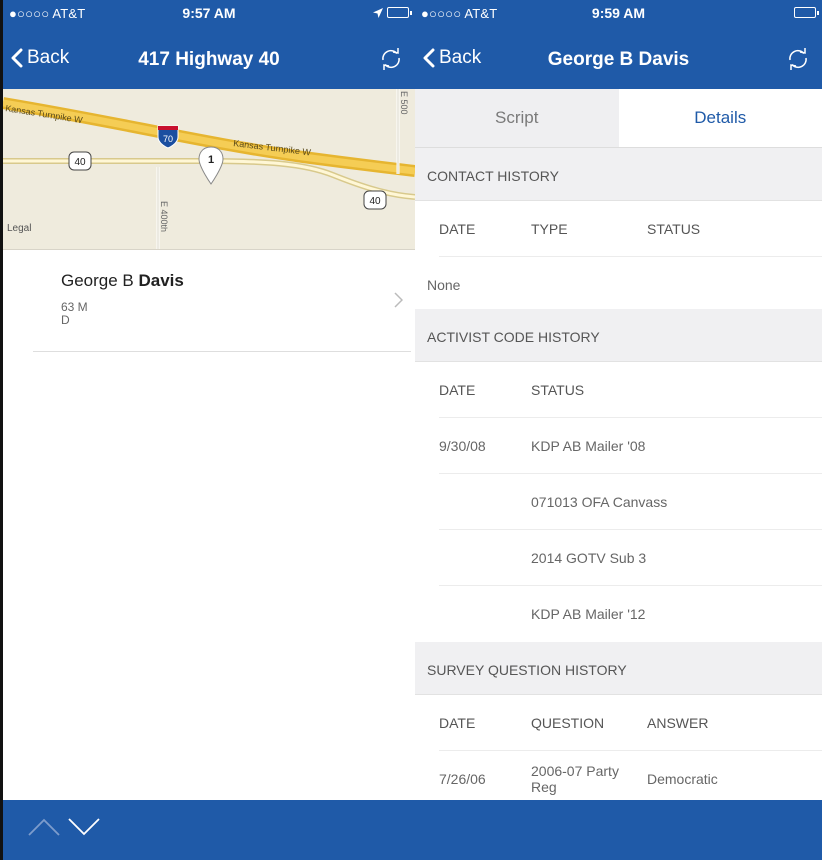  I want to click on first-name: George B, so click(97, 280).